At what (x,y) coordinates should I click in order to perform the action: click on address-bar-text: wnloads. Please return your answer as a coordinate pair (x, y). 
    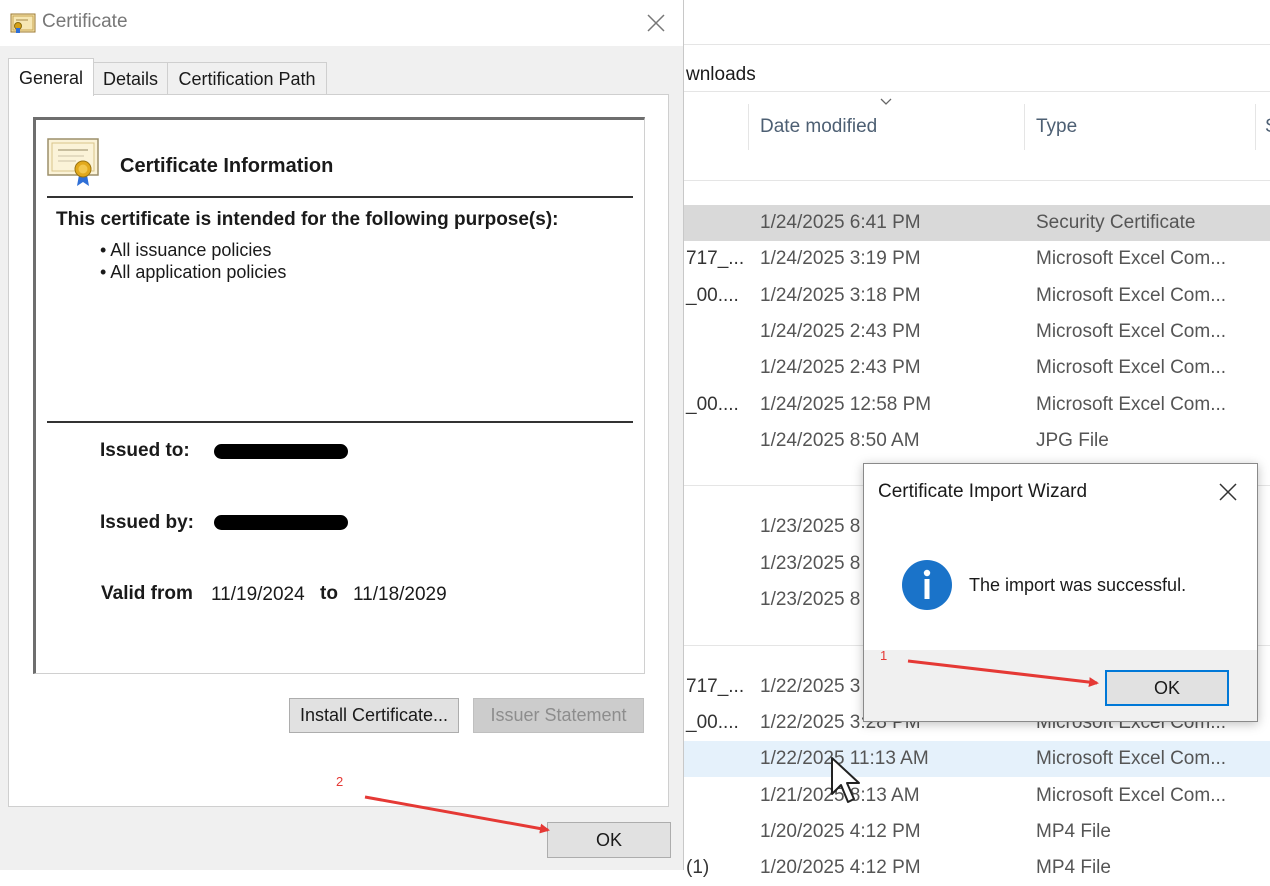
    Looking at the image, I should click on (721, 74).